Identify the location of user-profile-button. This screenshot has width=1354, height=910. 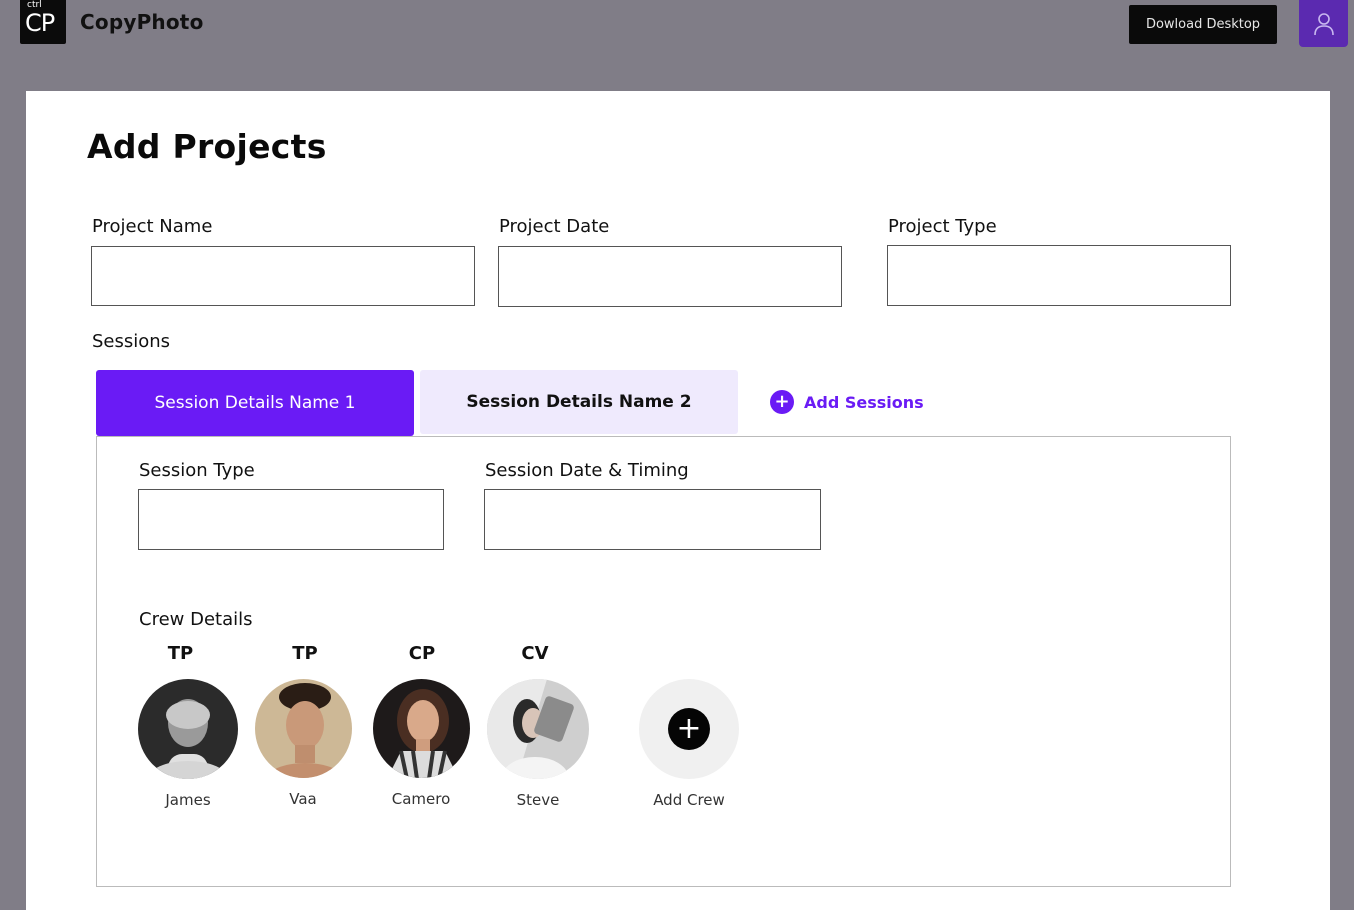
(1323, 23).